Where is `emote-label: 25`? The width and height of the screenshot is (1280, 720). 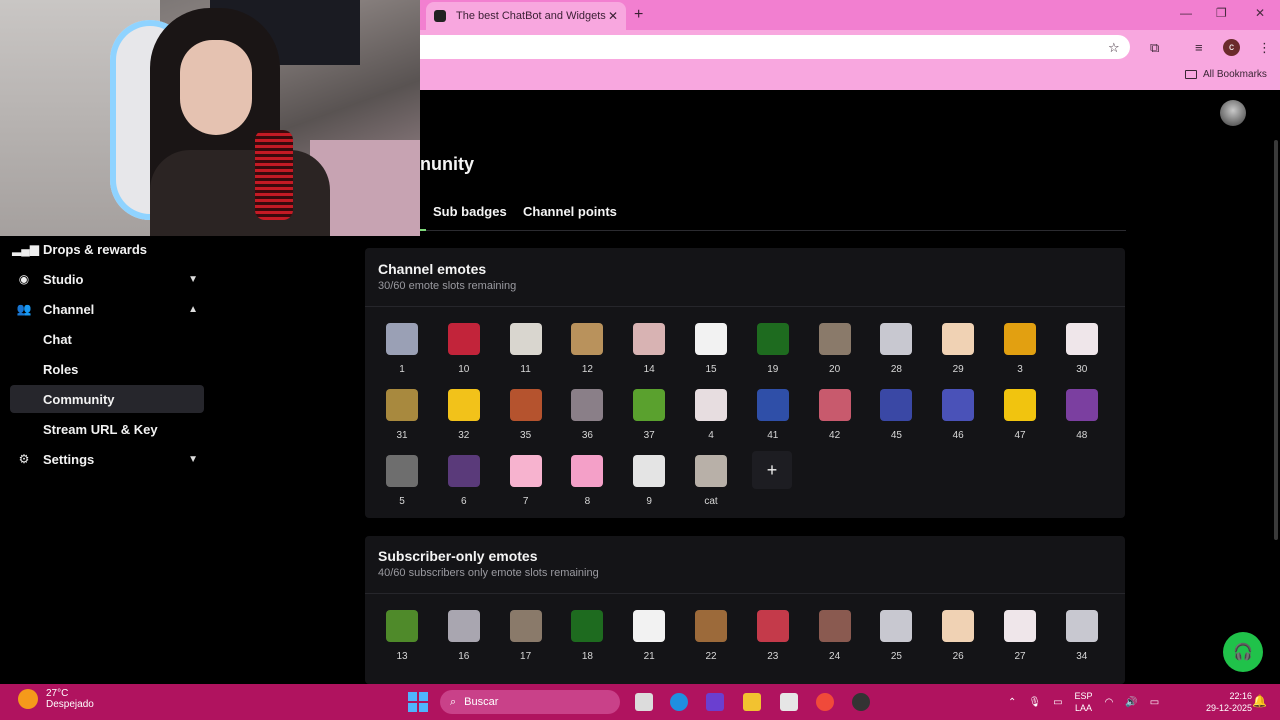
emote-label: 25 is located at coordinates (896, 656).